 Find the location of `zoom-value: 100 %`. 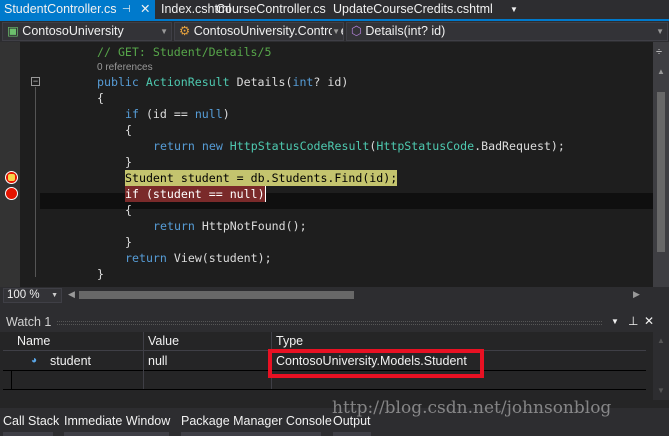

zoom-value: 100 % is located at coordinates (23, 295).